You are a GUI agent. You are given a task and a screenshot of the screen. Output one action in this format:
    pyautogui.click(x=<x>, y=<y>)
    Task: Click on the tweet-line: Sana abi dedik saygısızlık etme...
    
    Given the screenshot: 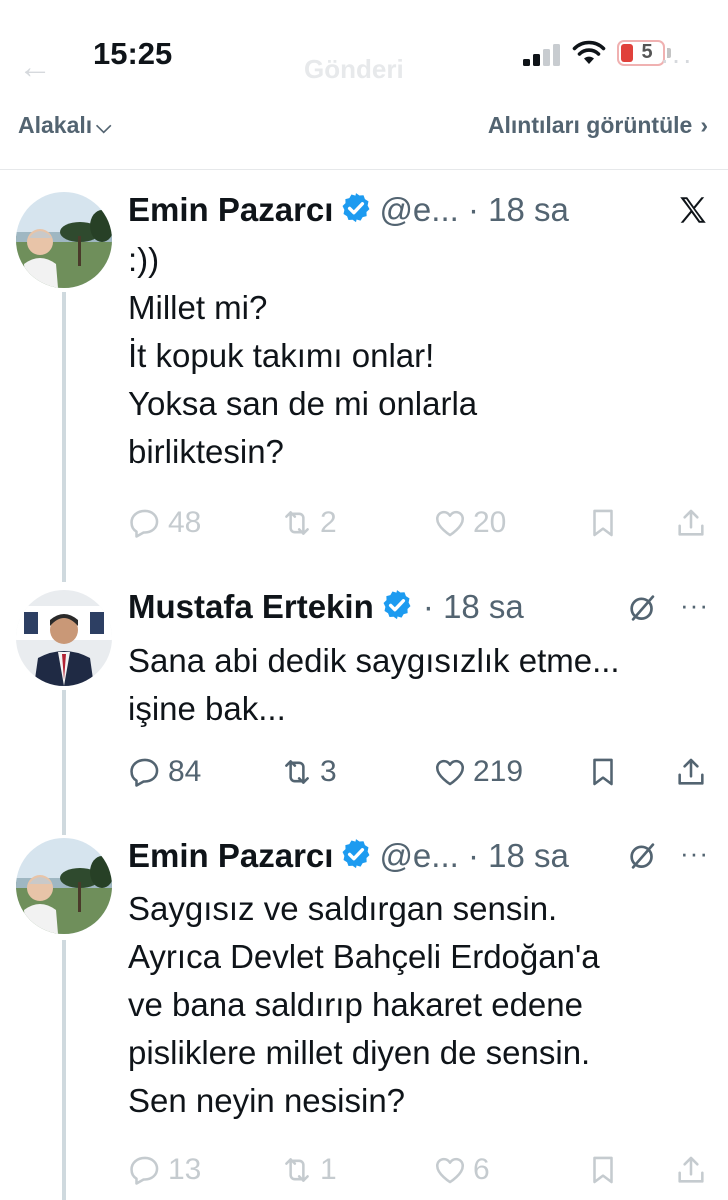 What is the action you would take?
    pyautogui.click(x=374, y=660)
    